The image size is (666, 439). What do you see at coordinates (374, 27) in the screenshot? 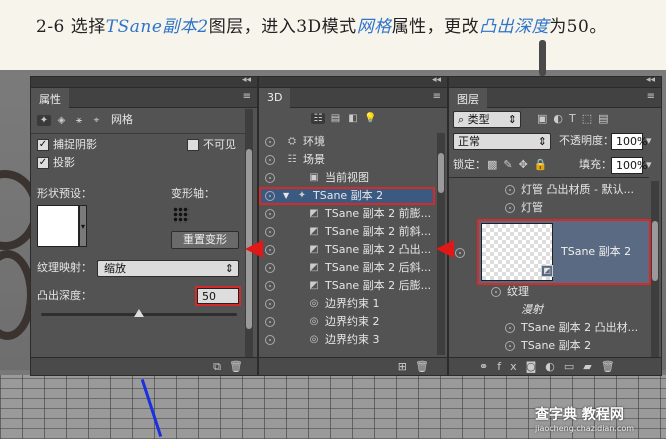
I see `caption-mesh: 网格` at bounding box center [374, 27].